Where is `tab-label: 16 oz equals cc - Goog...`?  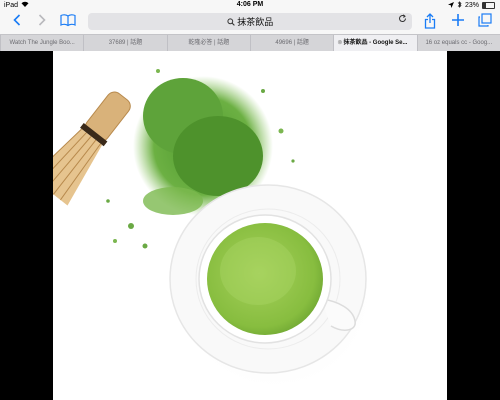 tab-label: 16 oz equals cc - Goog... is located at coordinates (459, 43).